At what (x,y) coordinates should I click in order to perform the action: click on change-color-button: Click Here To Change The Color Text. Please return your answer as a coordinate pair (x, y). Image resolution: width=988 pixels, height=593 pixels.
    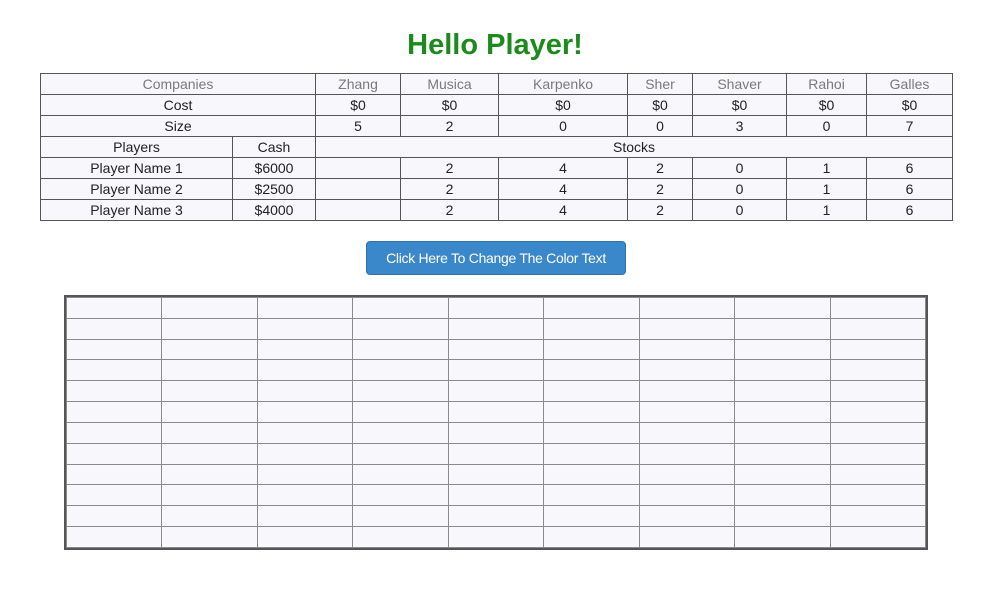
    Looking at the image, I should click on (496, 258).